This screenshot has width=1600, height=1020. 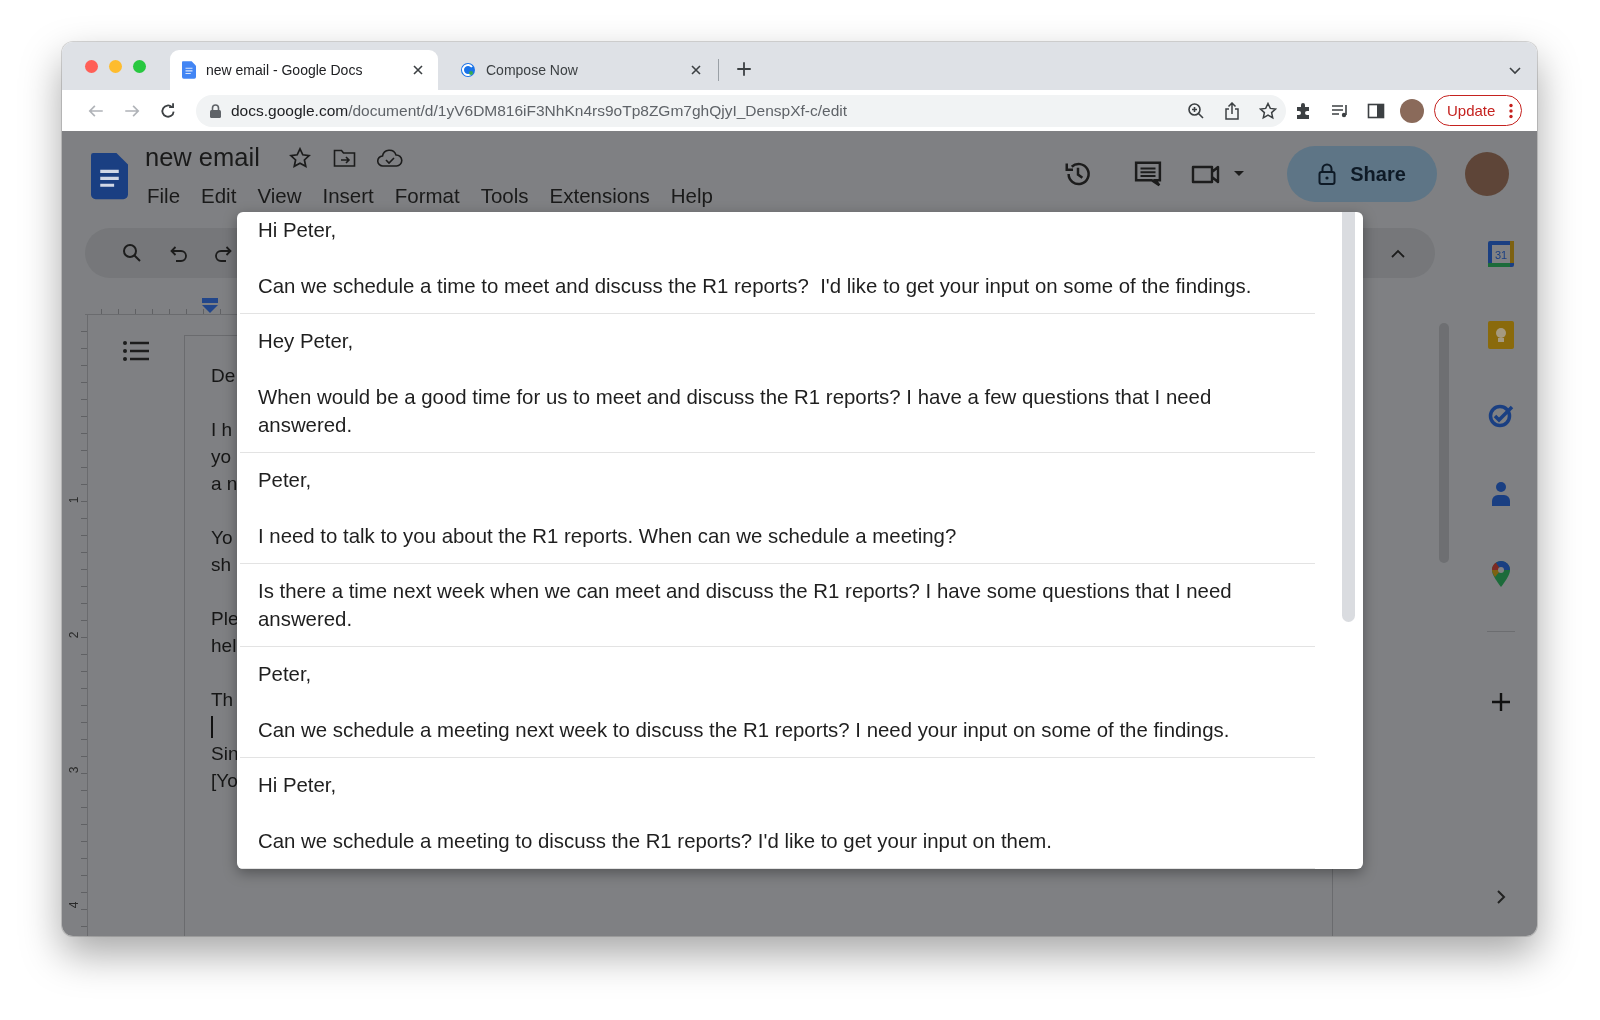 What do you see at coordinates (74, 905) in the screenshot?
I see `ruler-number: 4` at bounding box center [74, 905].